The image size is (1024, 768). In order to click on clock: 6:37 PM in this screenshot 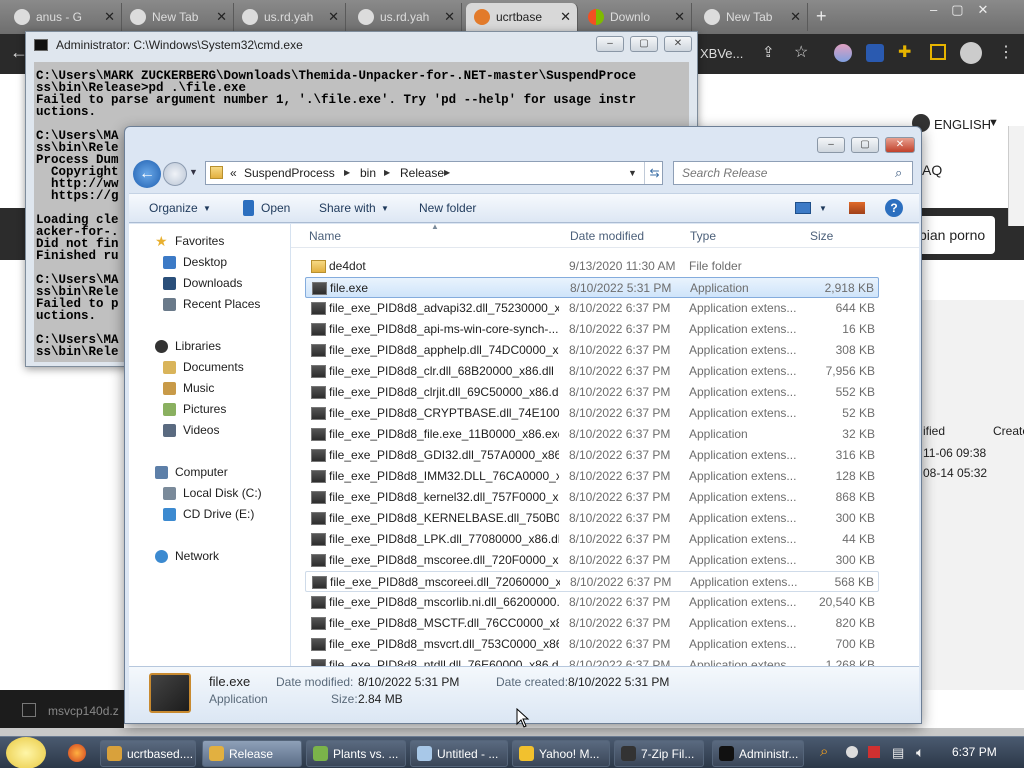, I will do `click(974, 752)`.